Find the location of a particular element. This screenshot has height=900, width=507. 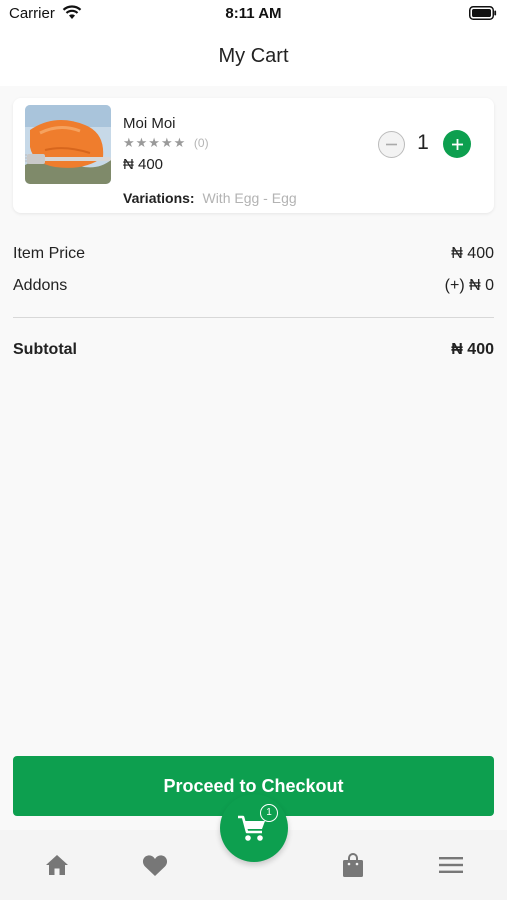

page-title: My Cart is located at coordinates (253, 56).